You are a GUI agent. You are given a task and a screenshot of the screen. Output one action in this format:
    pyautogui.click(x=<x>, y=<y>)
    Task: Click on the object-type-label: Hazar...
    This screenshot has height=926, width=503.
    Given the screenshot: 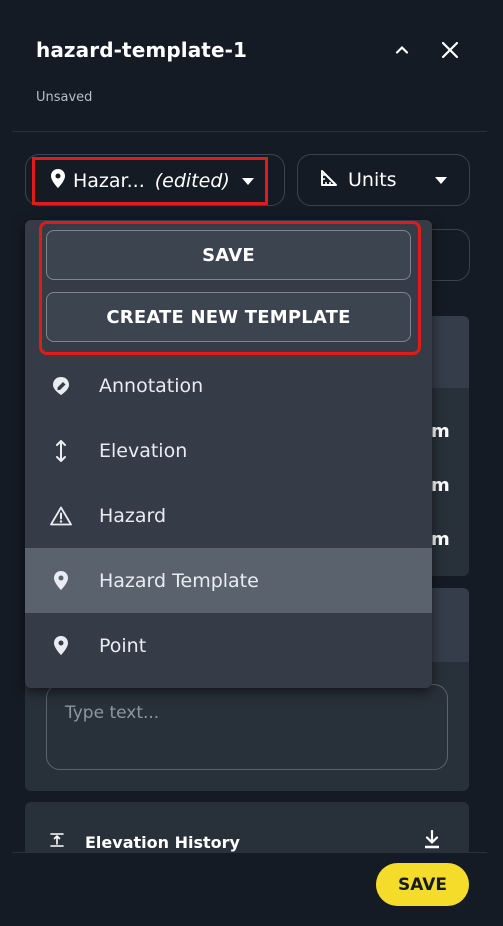 What is the action you would take?
    pyautogui.click(x=109, y=181)
    